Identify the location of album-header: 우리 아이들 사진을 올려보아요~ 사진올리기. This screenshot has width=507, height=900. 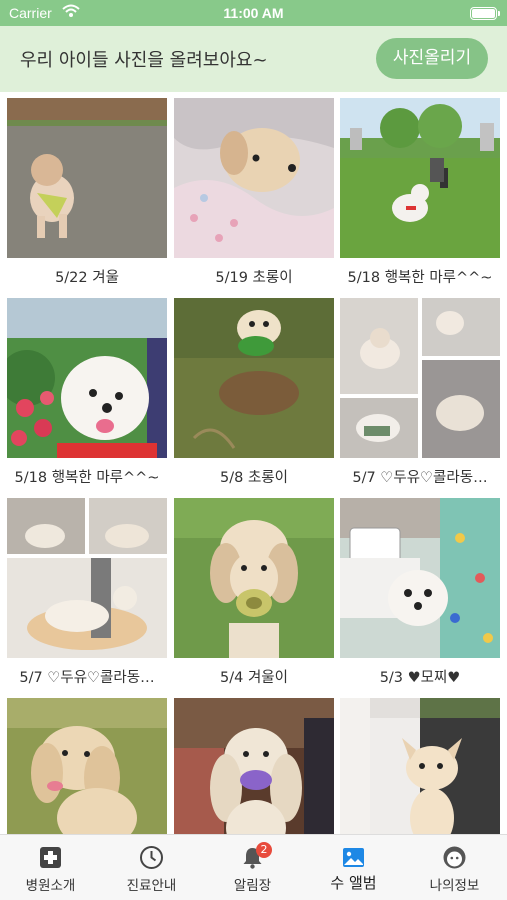
(253, 59).